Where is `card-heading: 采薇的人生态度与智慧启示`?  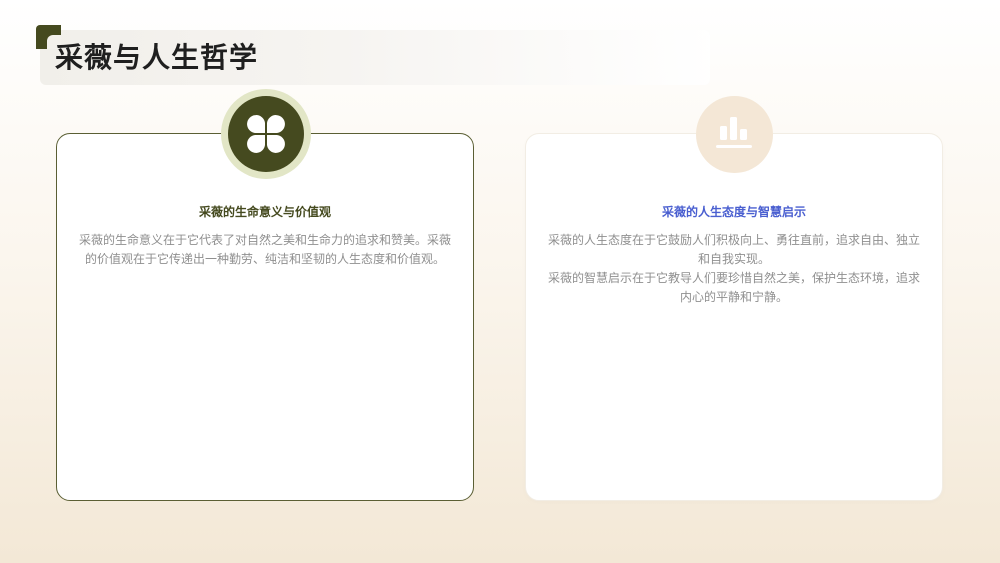
card-heading: 采薇的人生态度与智慧启示 is located at coordinates (733, 212).